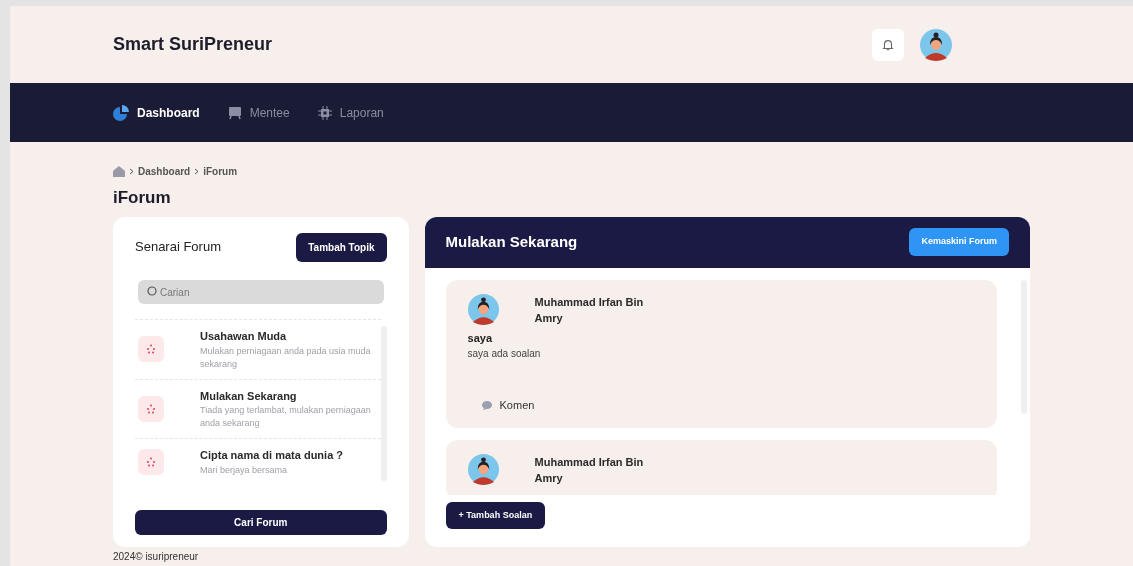 Image resolution: width=1133 pixels, height=566 pixels. I want to click on topic-description: Mari berjaya bersama, so click(244, 470).